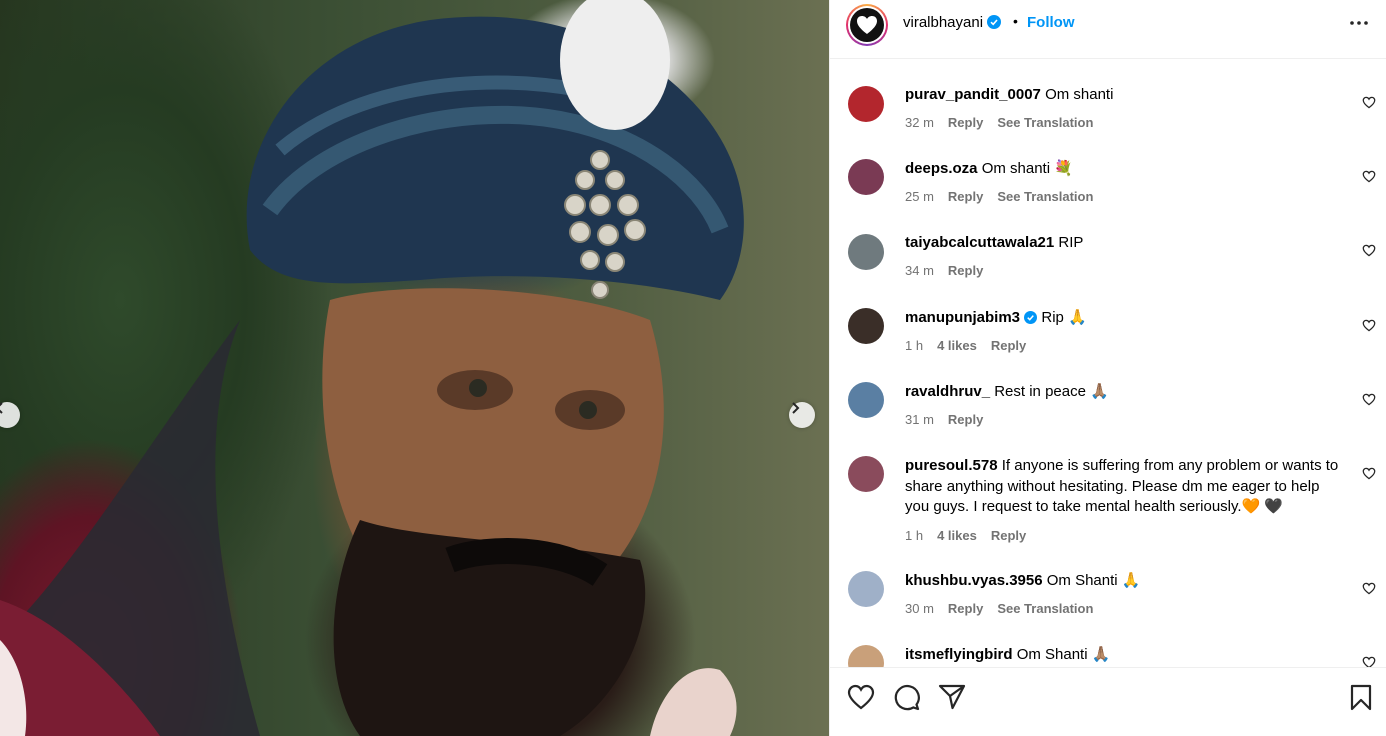  Describe the element at coordinates (943, 22) in the screenshot. I see `author-username-text: viralbhayani` at that location.